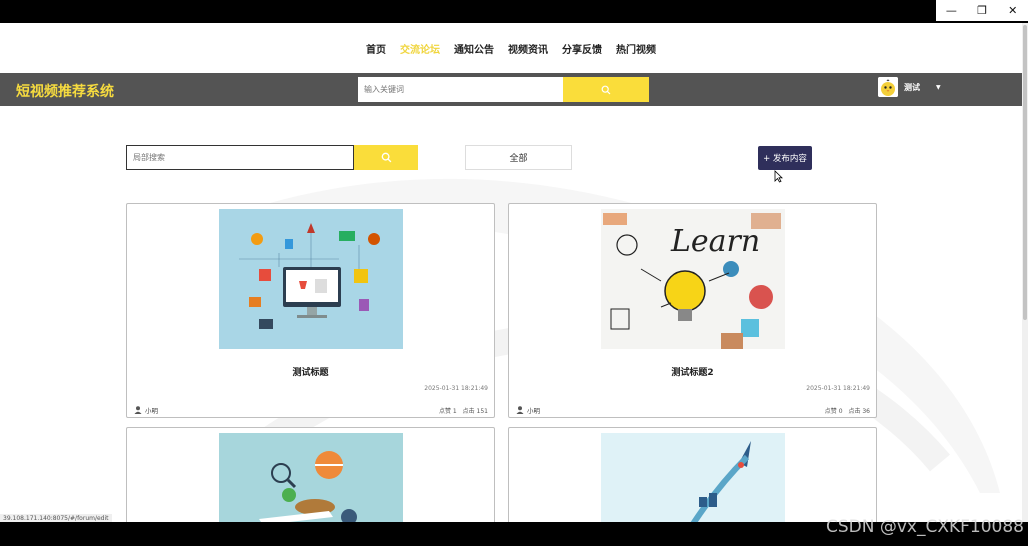 The width and height of the screenshot is (1028, 546). I want to click on avatar, so click(888, 87).